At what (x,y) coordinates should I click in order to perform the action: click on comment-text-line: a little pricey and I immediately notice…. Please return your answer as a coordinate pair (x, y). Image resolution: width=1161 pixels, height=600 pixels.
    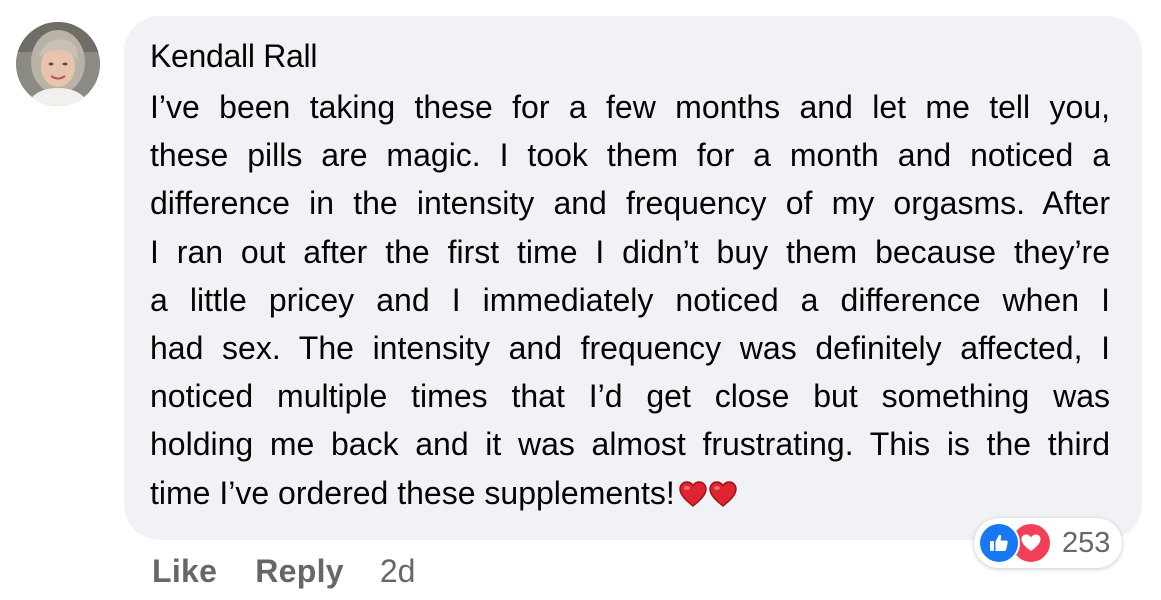
    Looking at the image, I should click on (630, 299).